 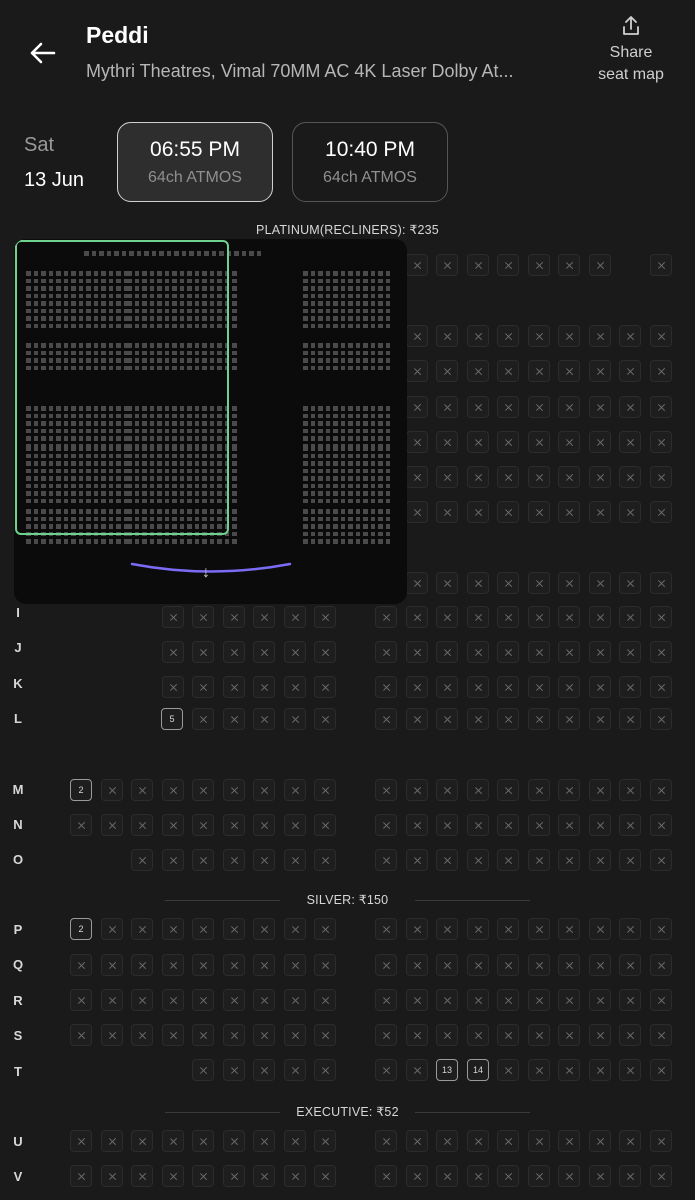 What do you see at coordinates (43, 53) in the screenshot?
I see `arrow-left-icon` at bounding box center [43, 53].